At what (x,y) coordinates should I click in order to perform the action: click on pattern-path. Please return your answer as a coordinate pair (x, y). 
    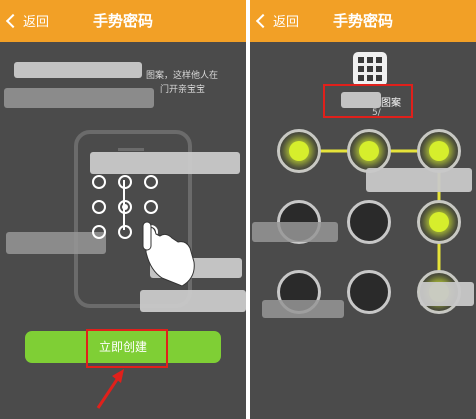
    Looking at the image, I should click on (370, 220).